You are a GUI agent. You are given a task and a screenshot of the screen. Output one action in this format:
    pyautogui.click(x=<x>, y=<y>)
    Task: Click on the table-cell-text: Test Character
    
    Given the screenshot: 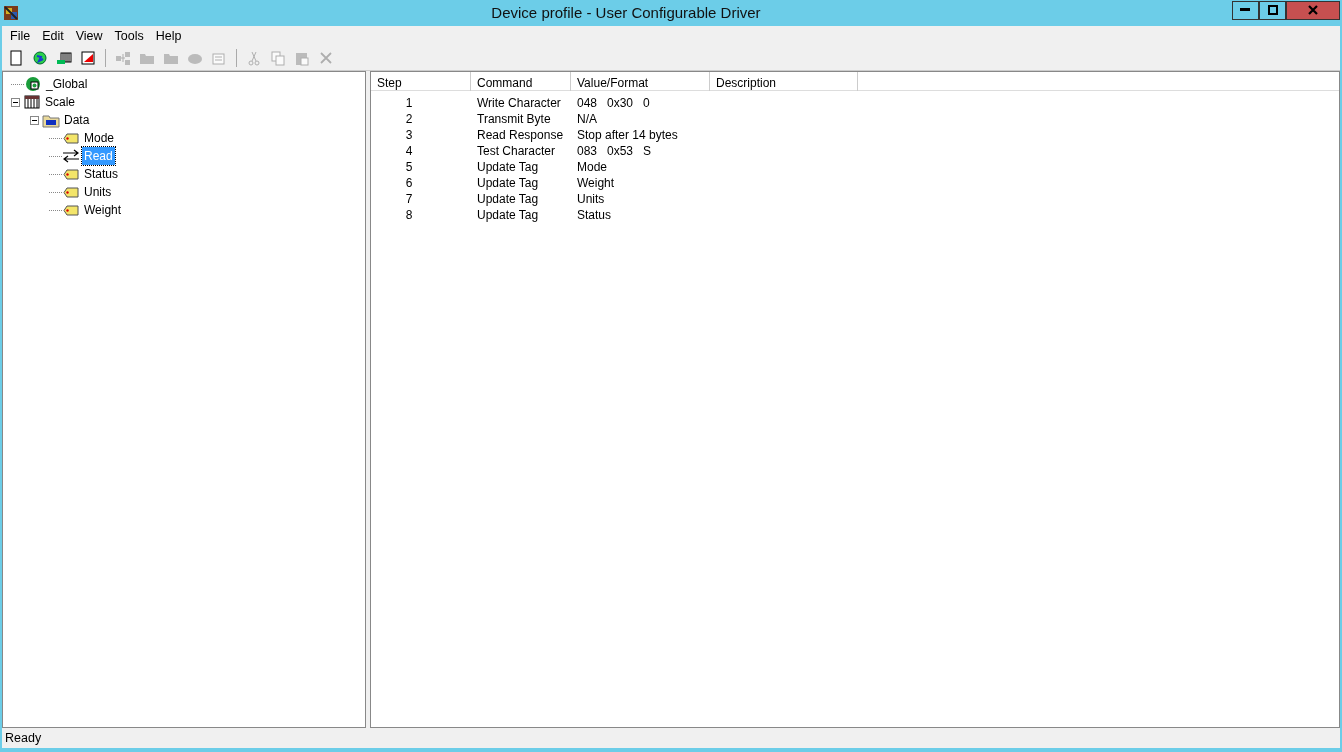 What is the action you would take?
    pyautogui.click(x=516, y=150)
    